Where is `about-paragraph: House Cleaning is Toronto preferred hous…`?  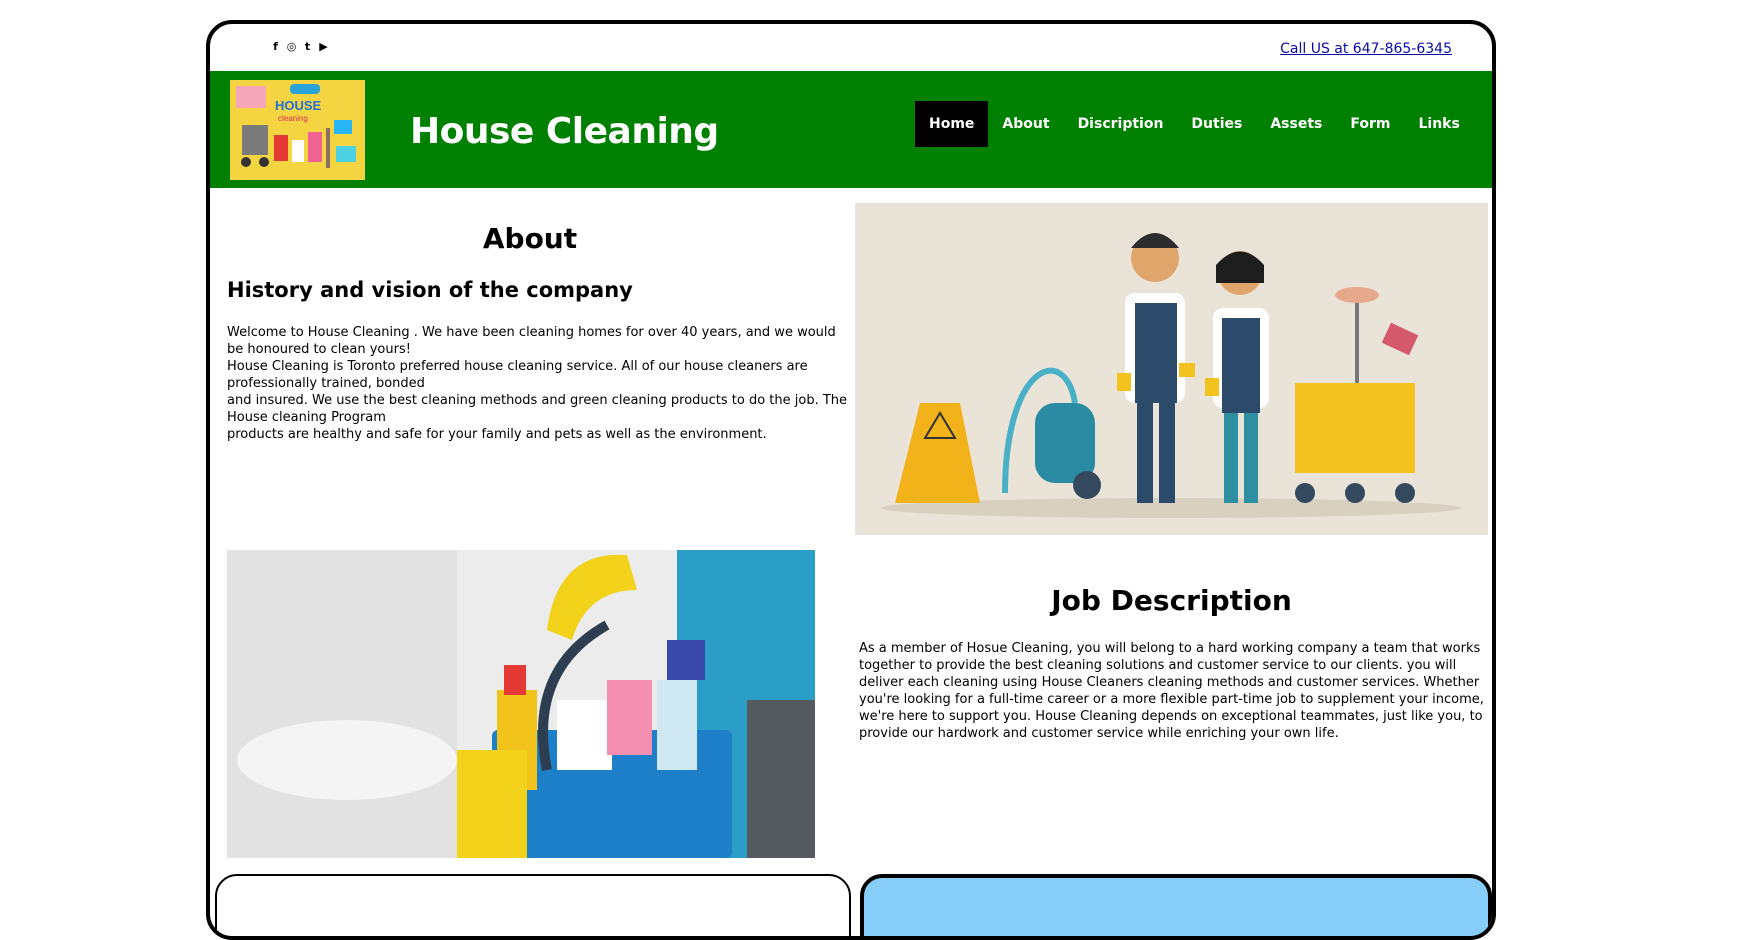
about-paragraph: House Cleaning is Toronto preferred hous… is located at coordinates (517, 375).